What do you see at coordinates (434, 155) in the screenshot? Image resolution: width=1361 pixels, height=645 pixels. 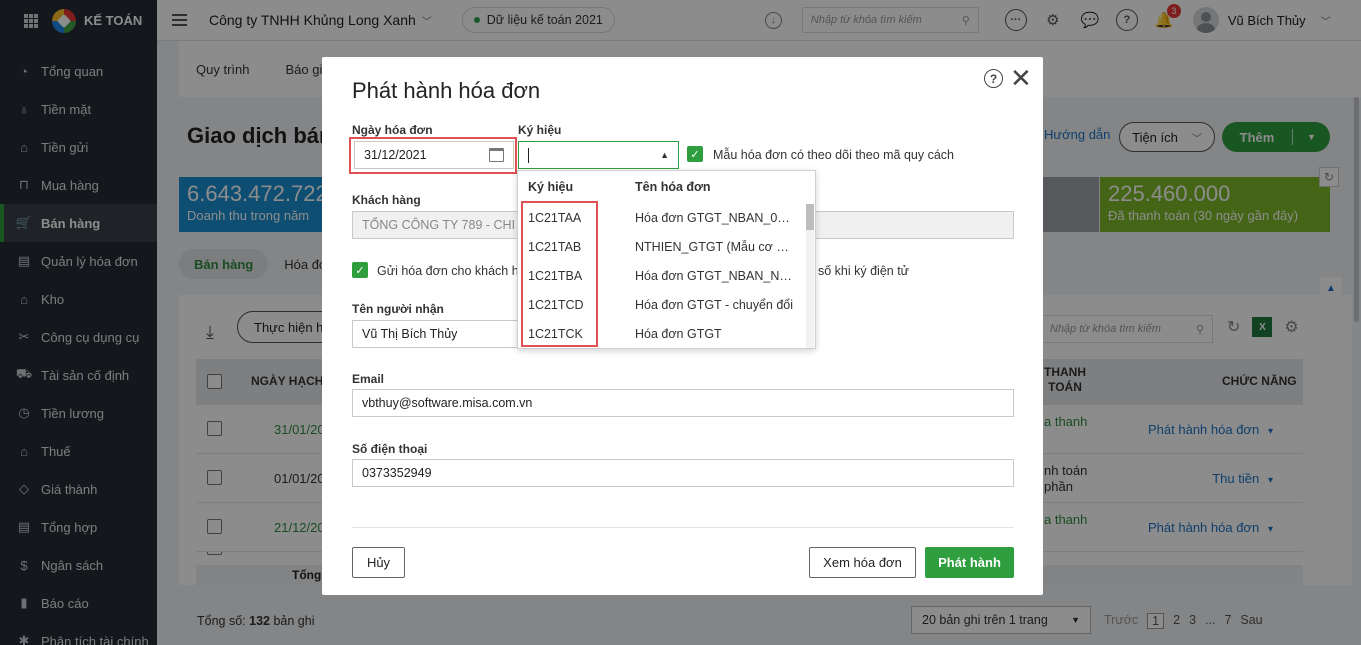 I see `invoice-date-input: 31/12/2021` at bounding box center [434, 155].